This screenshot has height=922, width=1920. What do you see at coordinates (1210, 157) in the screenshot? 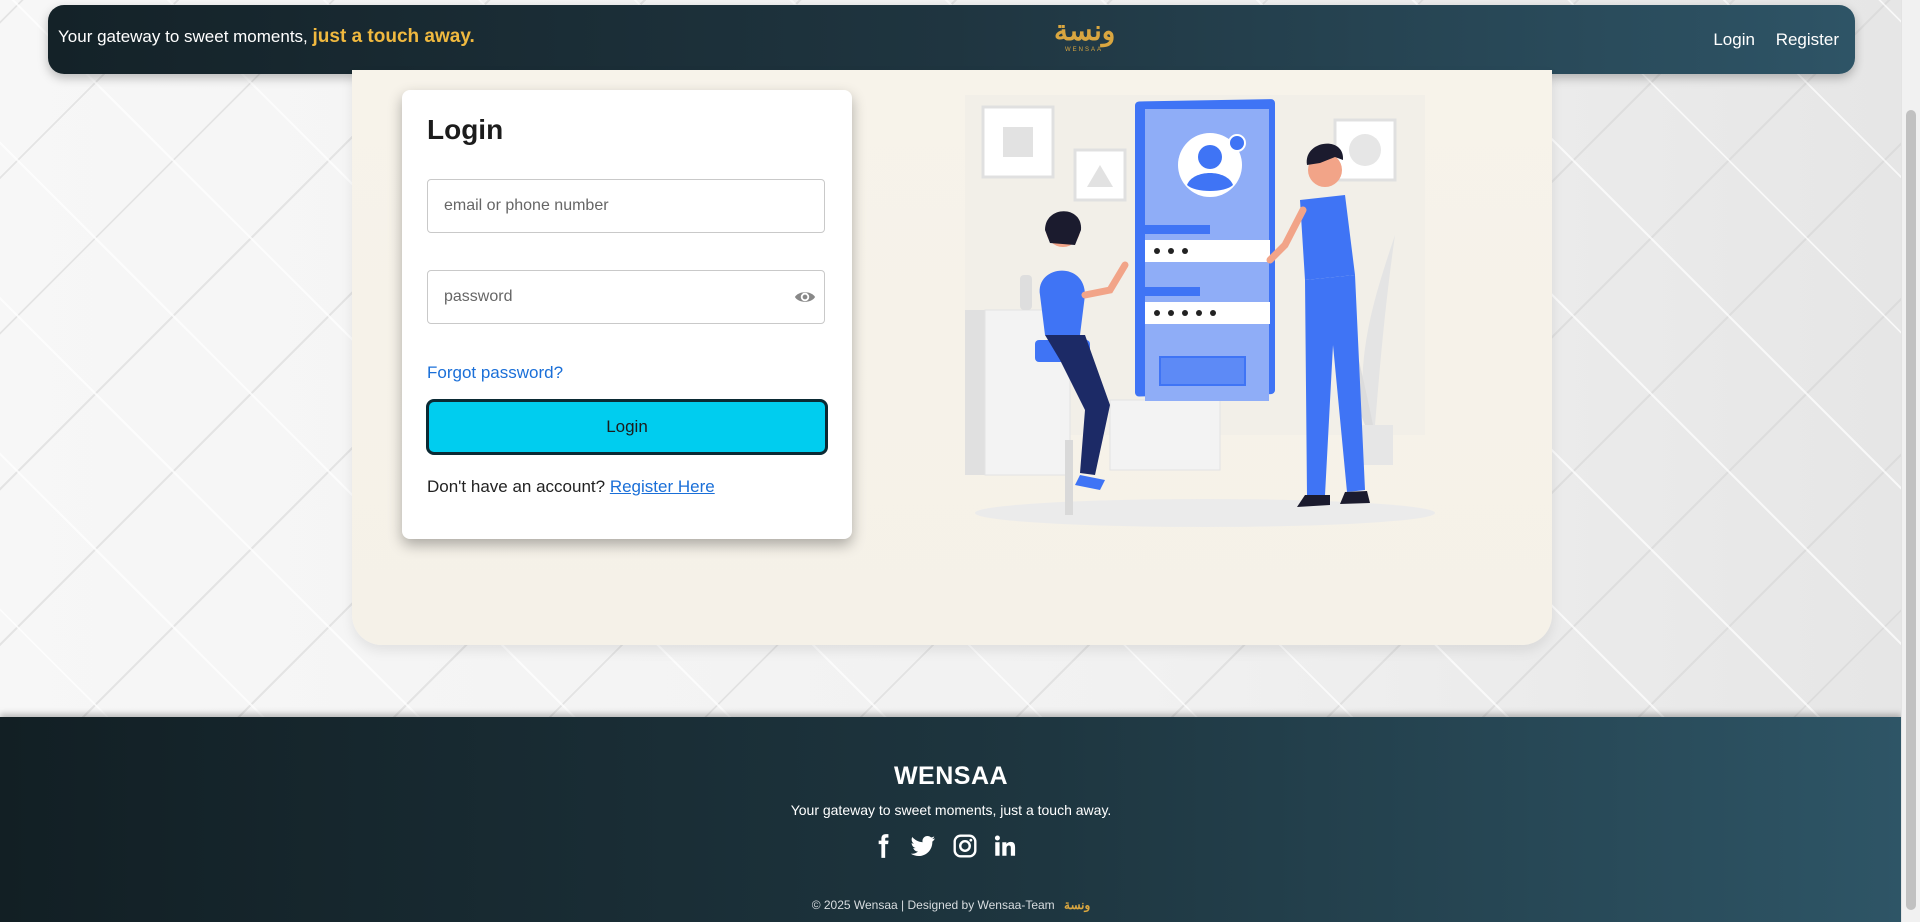
I see `screen-avatar-head` at bounding box center [1210, 157].